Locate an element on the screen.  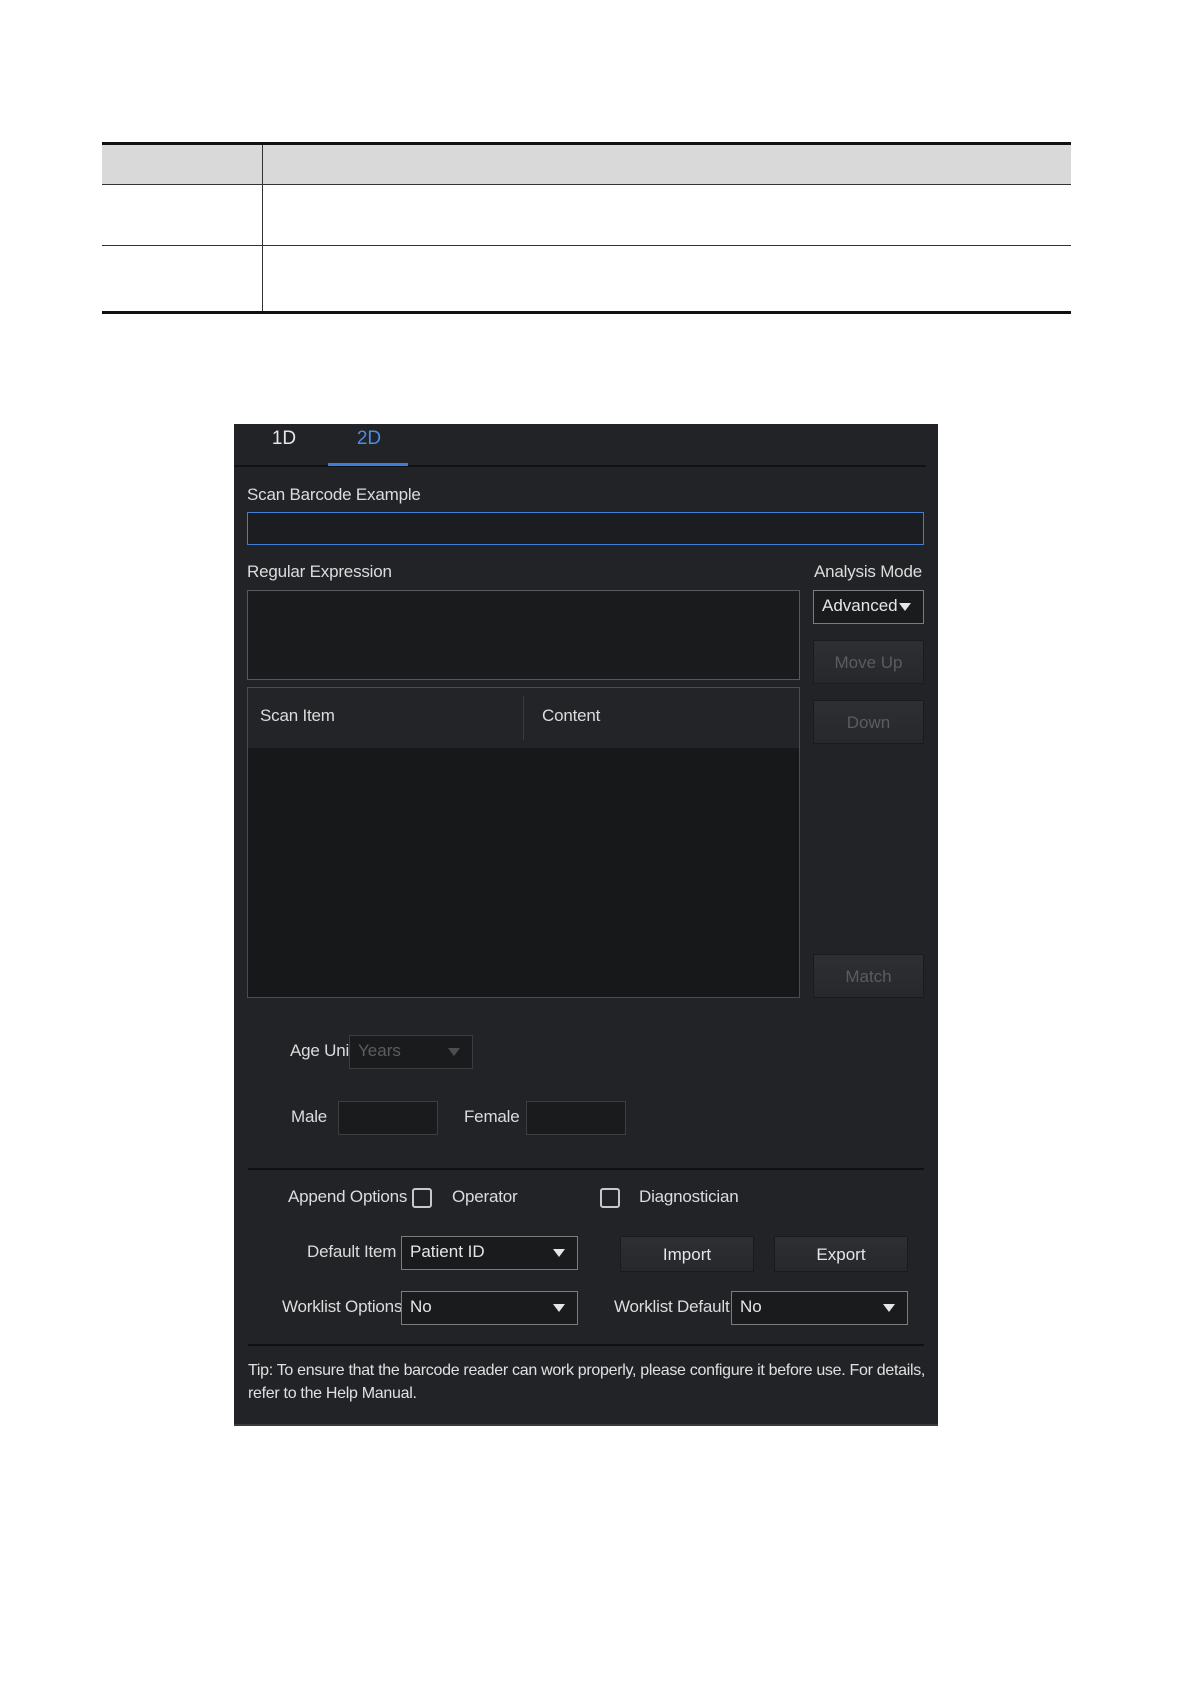
analysis-mode-value: Advanced is located at coordinates (860, 605).